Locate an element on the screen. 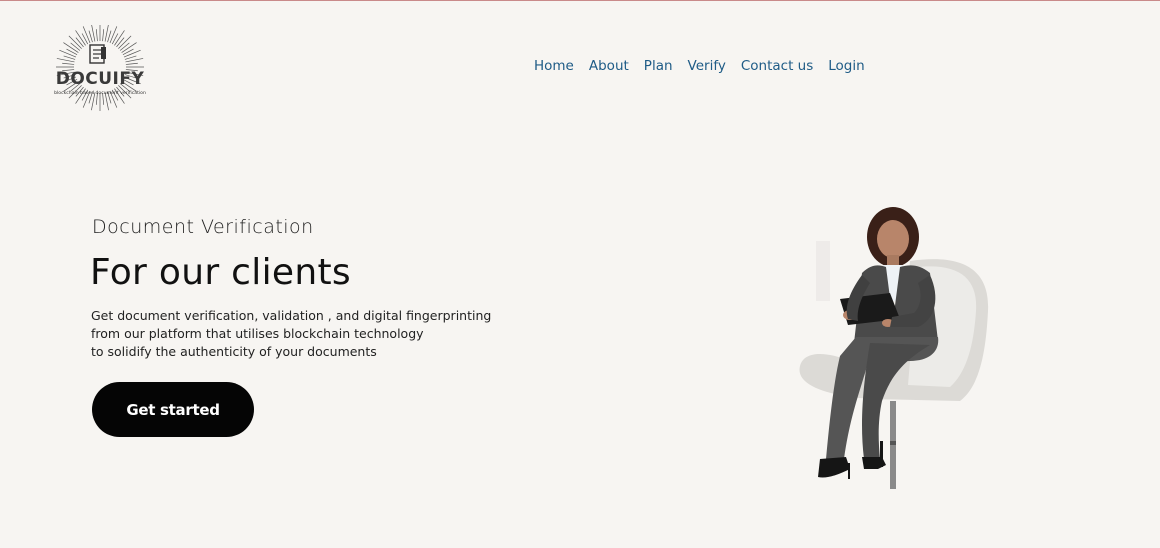 This screenshot has height=548, width=1160. hero-subtitle: Document Verification is located at coordinates (203, 227).